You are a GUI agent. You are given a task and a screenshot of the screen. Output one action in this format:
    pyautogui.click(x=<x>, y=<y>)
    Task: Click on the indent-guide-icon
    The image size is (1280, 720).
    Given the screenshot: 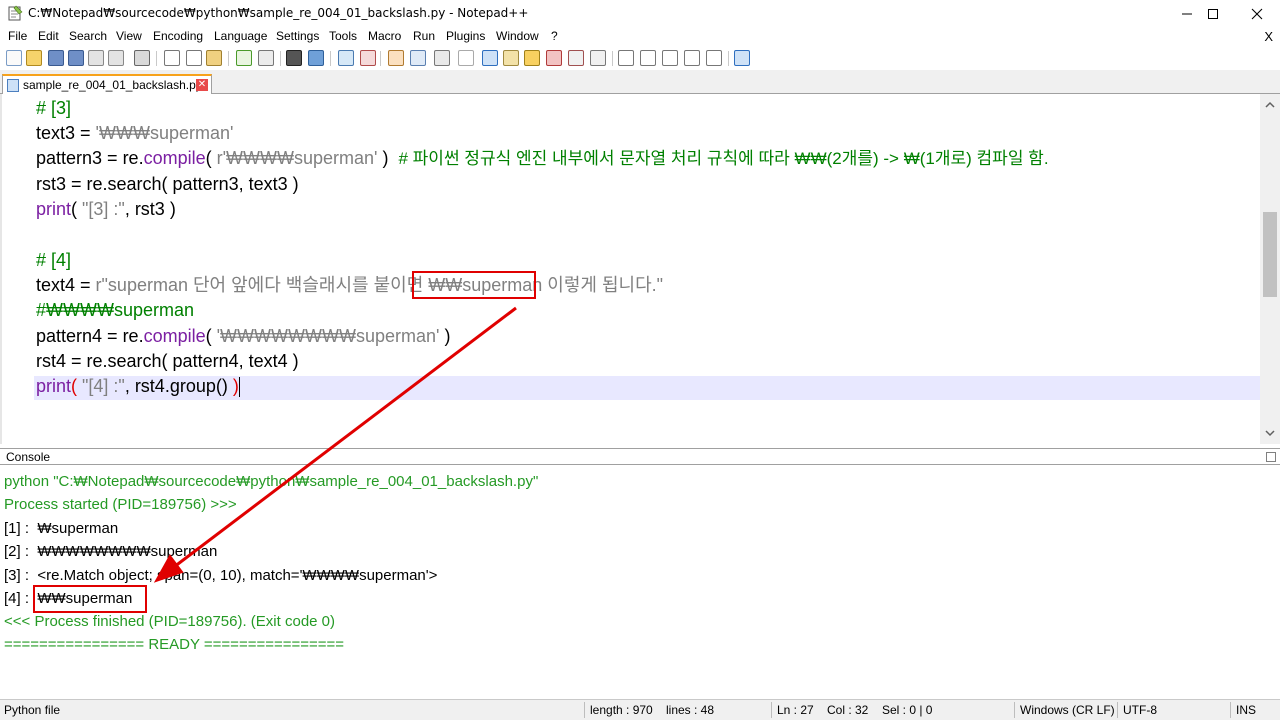 What is the action you would take?
    pyautogui.click(x=490, y=58)
    